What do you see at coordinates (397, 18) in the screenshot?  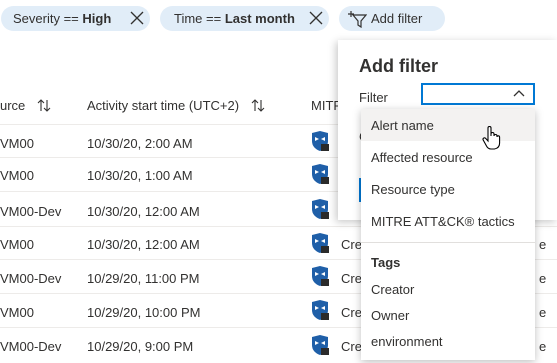 I see `add-filter-label: Add filter` at bounding box center [397, 18].